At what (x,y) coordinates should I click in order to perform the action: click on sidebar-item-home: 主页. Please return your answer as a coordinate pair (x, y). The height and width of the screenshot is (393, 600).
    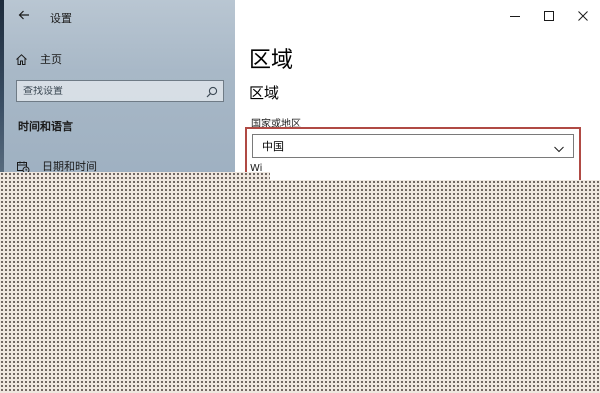
    Looking at the image, I should click on (119, 59).